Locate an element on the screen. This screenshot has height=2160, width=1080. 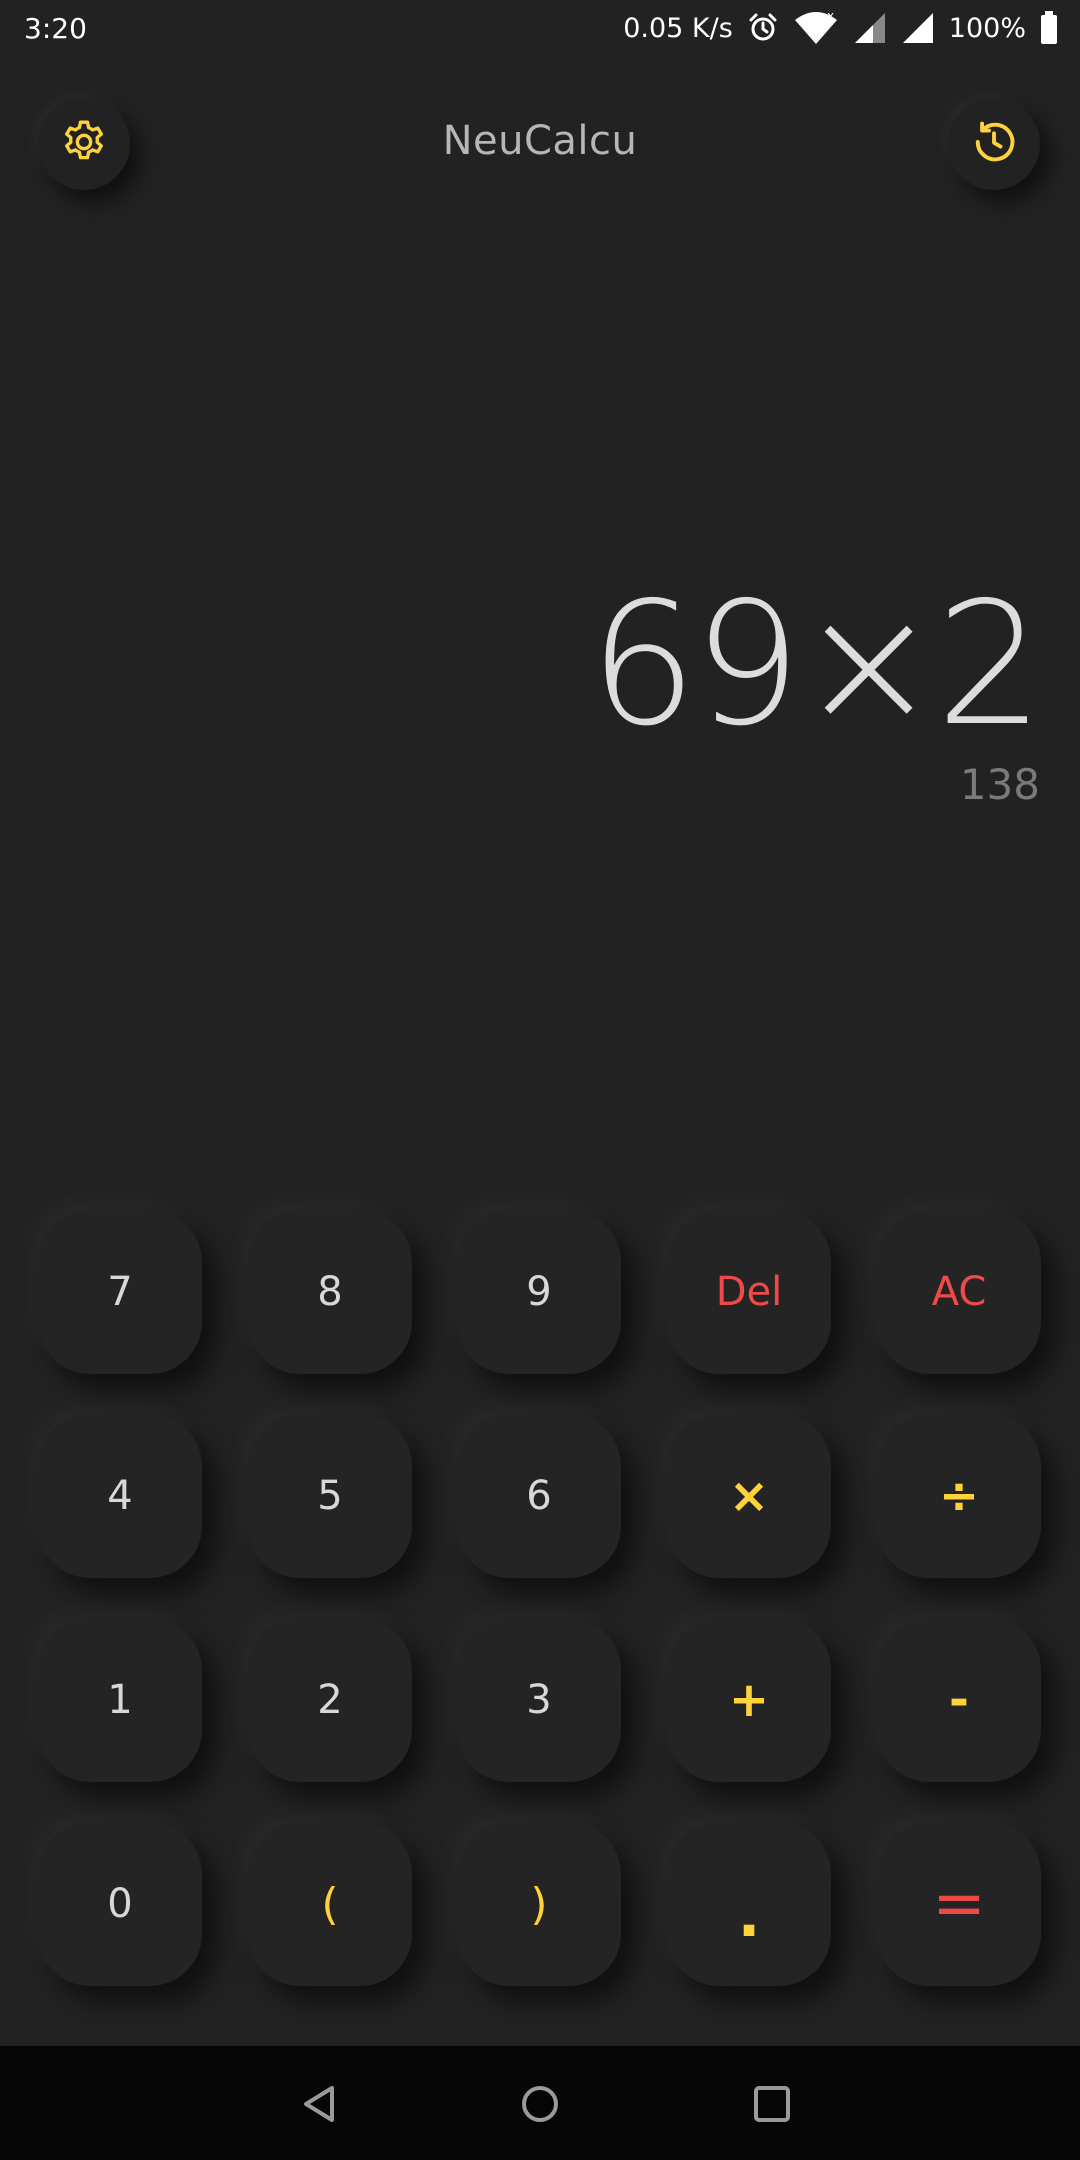
home-icon is located at coordinates (540, 2106).